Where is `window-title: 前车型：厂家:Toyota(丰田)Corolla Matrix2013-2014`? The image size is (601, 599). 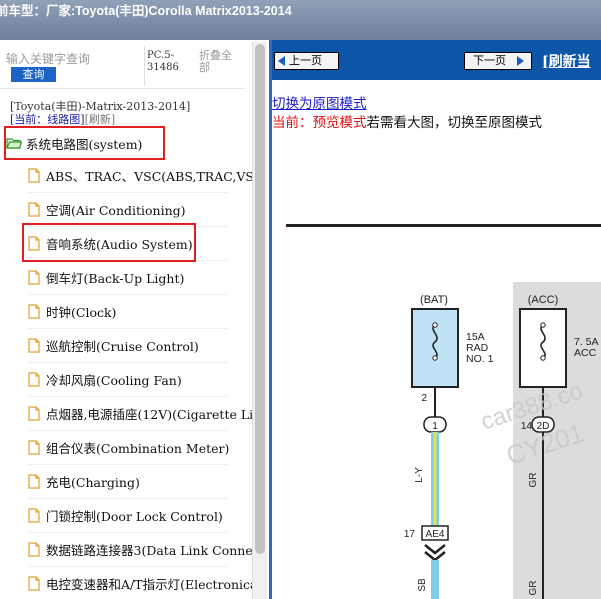 window-title: 前车型：厂家:Toyota(丰田)Corolla Matrix2013-2014 is located at coordinates (146, 11).